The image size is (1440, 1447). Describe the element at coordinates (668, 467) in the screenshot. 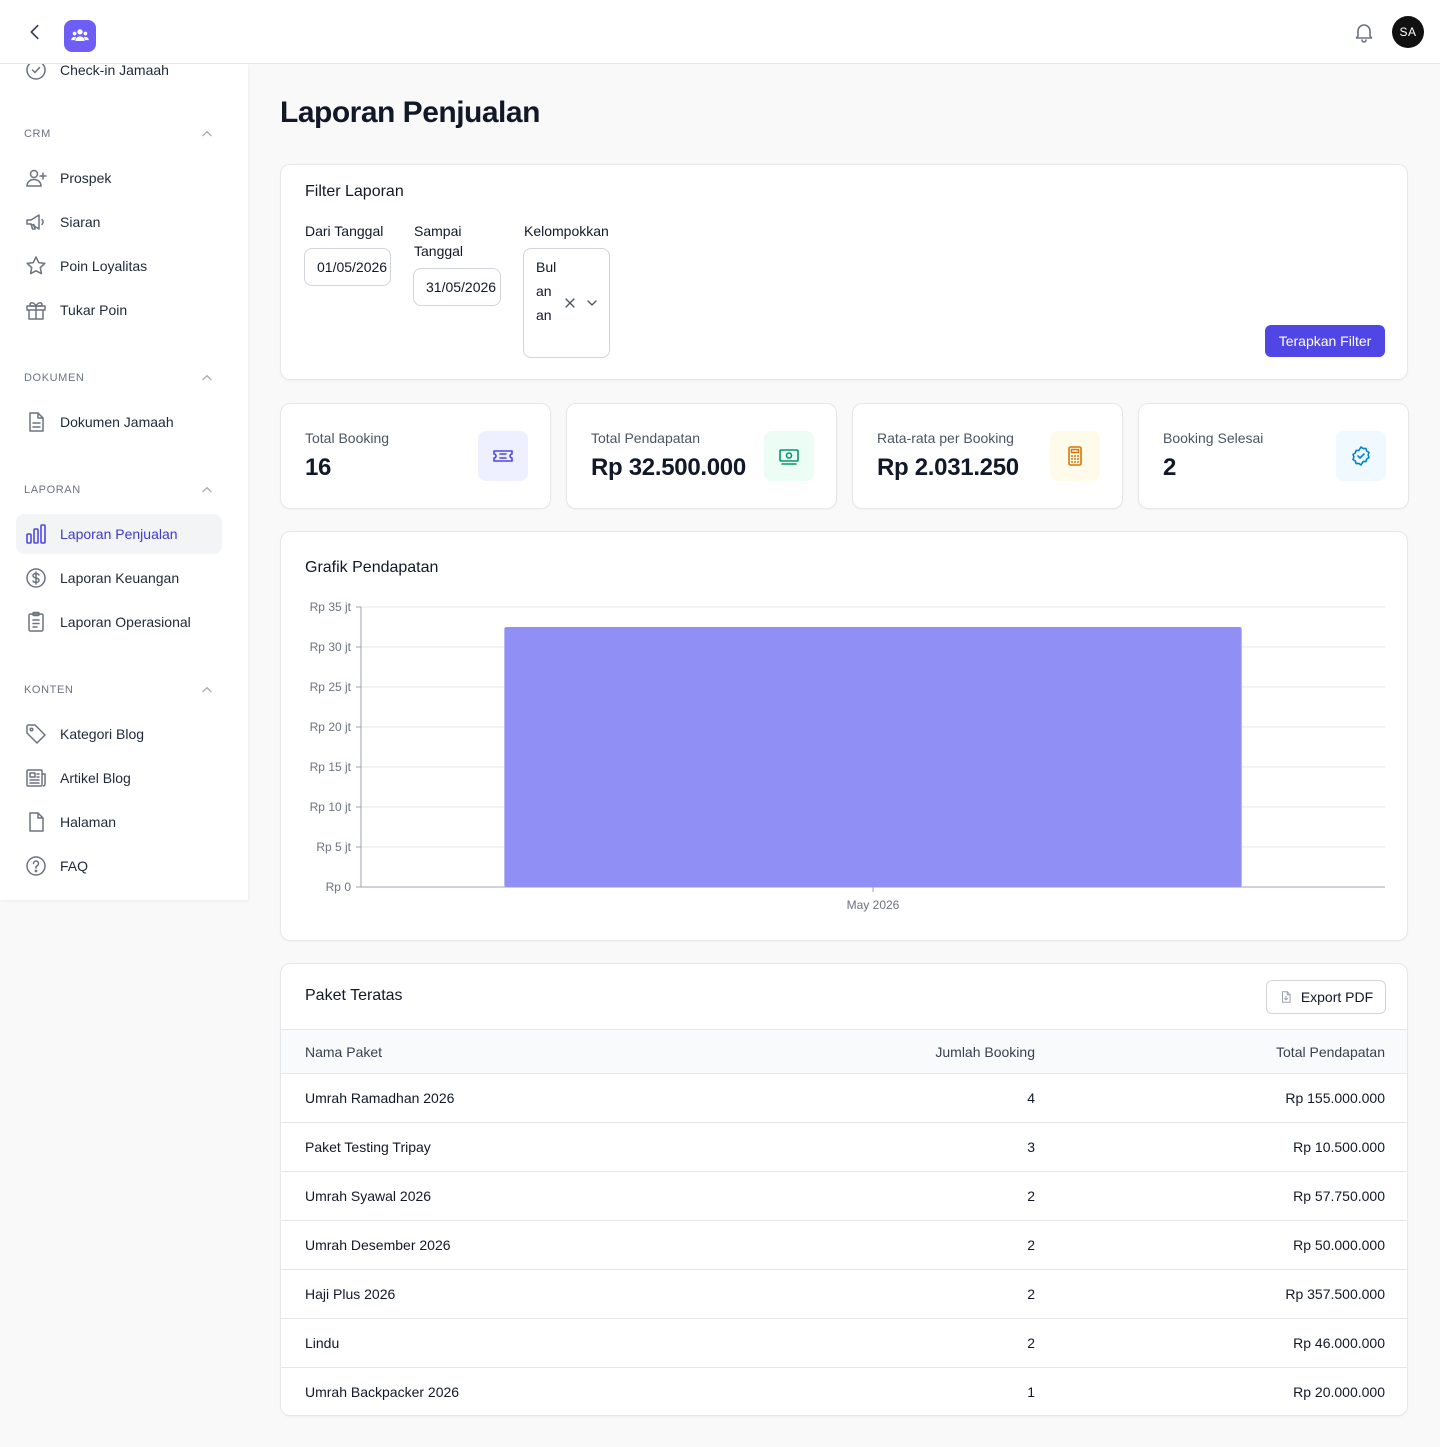

I see `stat-value: Rp 32.500.000` at that location.